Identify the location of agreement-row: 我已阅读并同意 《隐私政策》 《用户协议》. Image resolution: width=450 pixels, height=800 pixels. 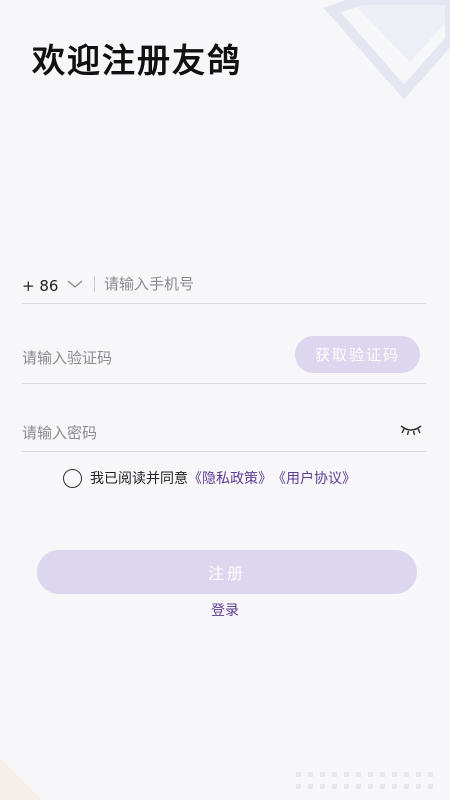
(209, 478).